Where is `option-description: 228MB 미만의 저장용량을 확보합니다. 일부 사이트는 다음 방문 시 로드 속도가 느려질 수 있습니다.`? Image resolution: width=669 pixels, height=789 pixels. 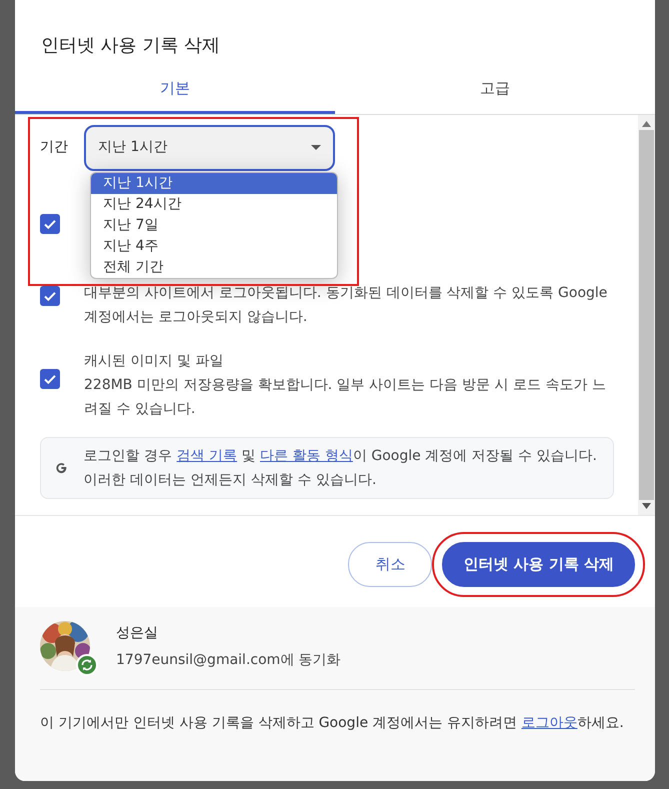 option-description: 228MB 미만의 저장용량을 확보합니다. 일부 사이트는 다음 방문 시 로드 속도가 느려질 수 있습니다. is located at coordinates (345, 397).